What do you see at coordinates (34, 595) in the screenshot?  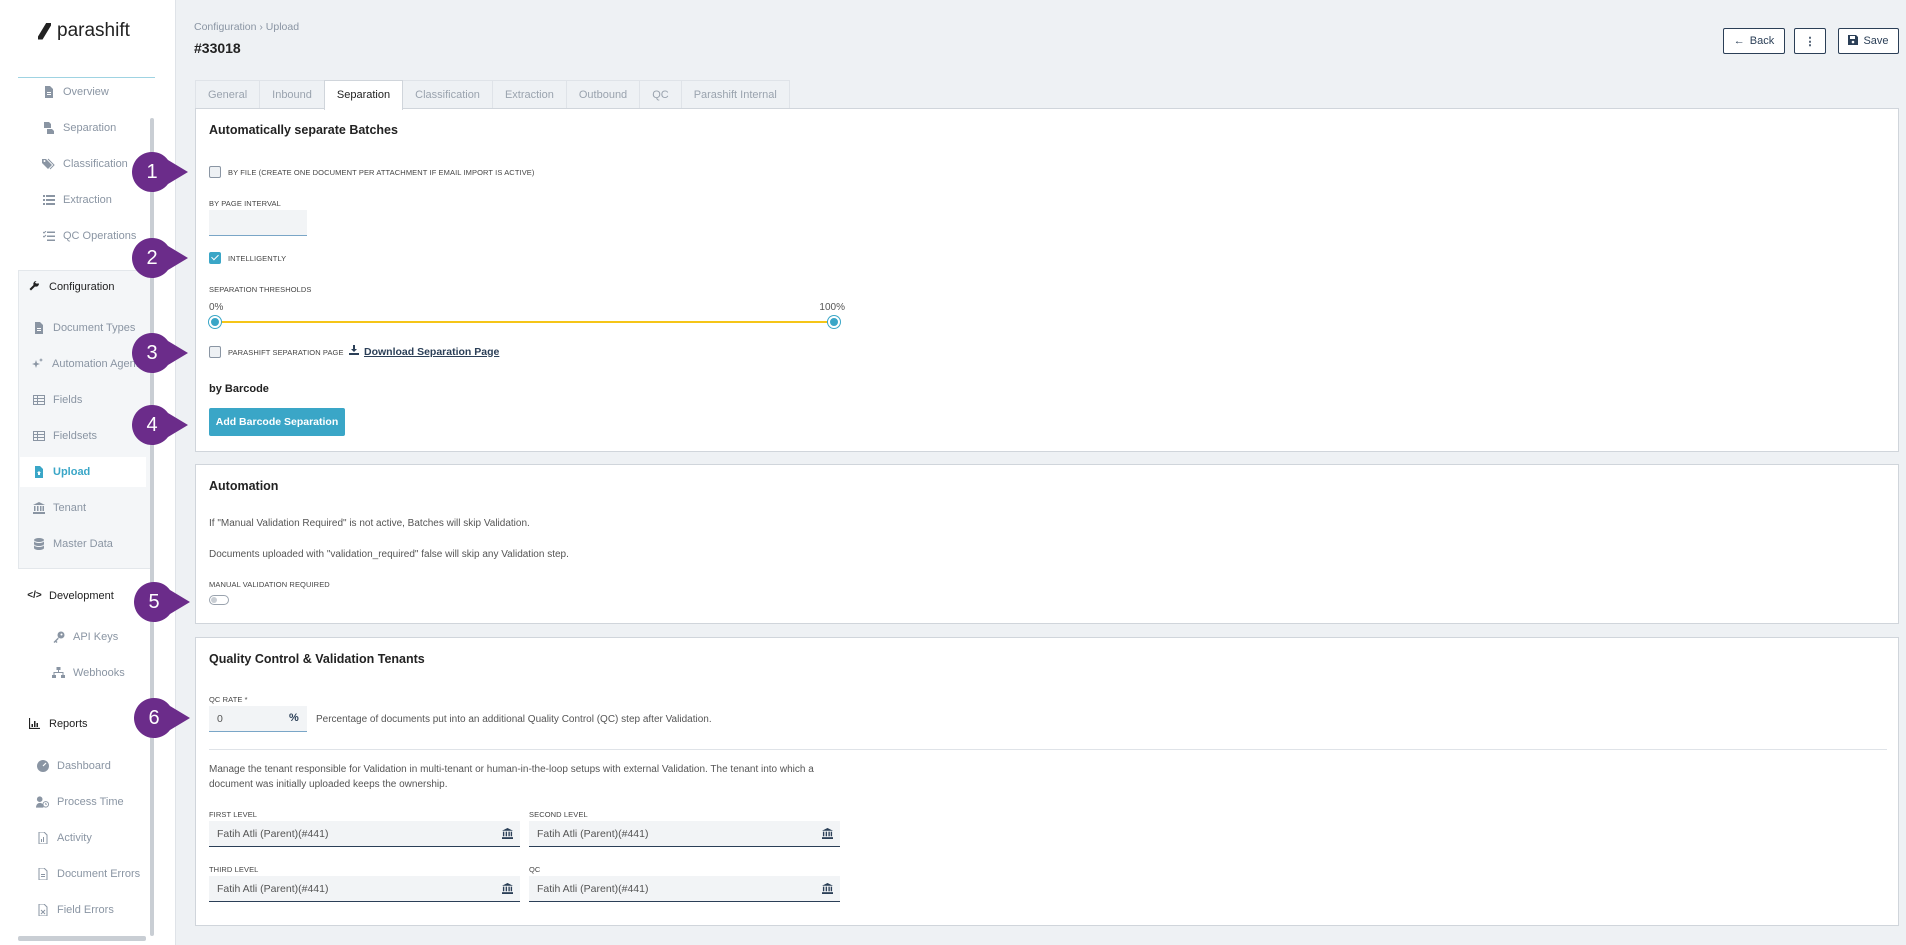 I see `code-icon: </>` at bounding box center [34, 595].